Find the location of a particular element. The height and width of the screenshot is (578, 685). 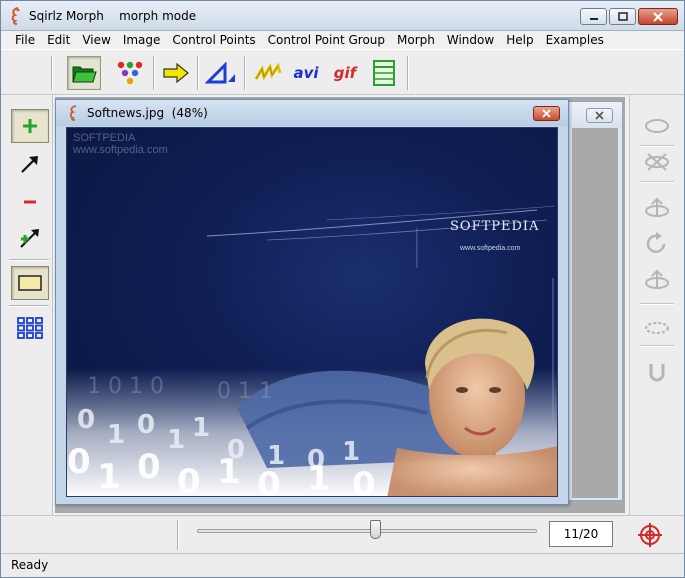

flip-icon is located at coordinates (657, 279).